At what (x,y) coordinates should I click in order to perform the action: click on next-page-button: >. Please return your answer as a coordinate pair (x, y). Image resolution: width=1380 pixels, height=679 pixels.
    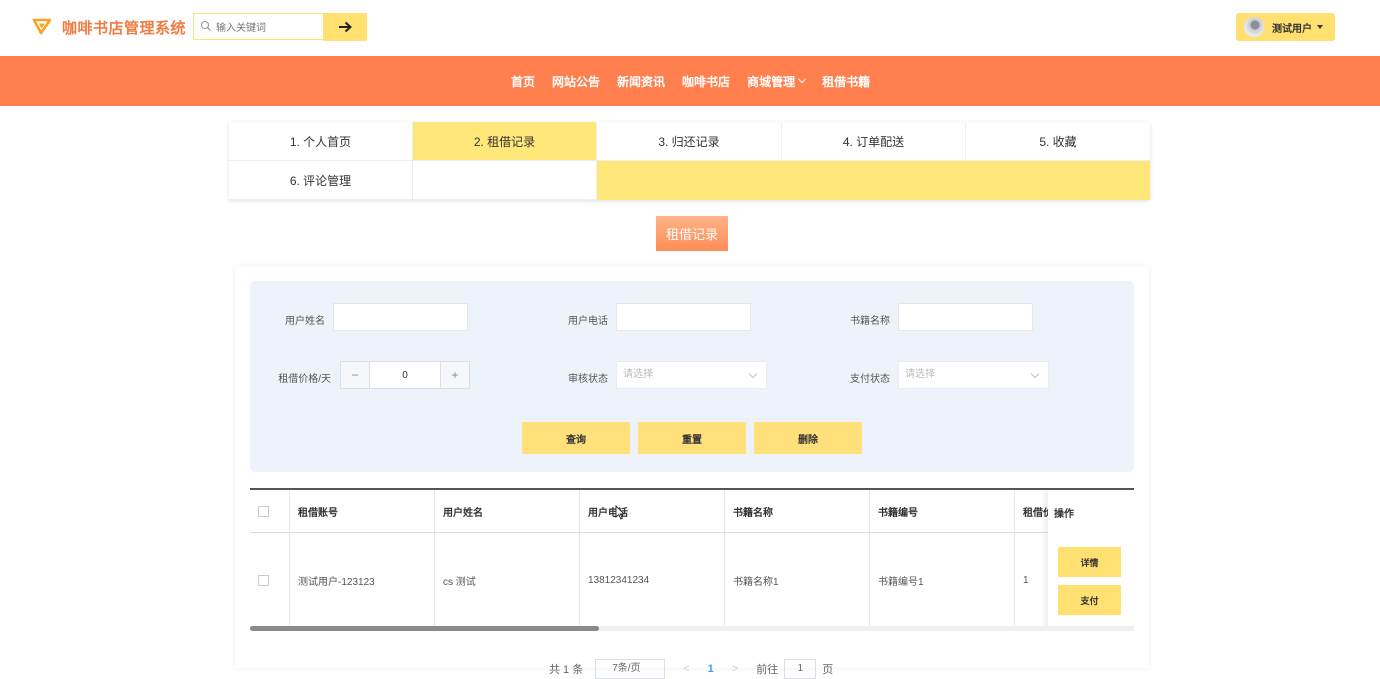
    Looking at the image, I should click on (735, 669).